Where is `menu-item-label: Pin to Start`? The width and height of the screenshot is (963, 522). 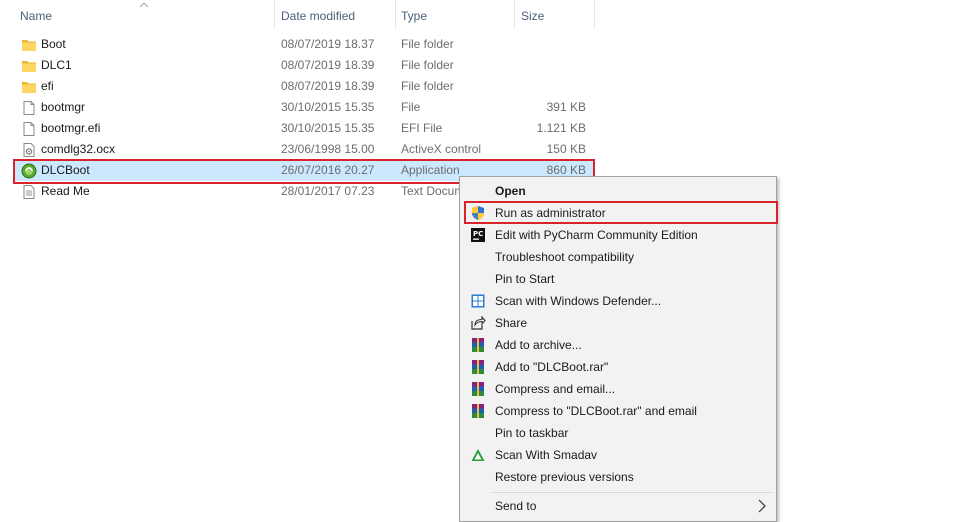
menu-item-label: Pin to Start is located at coordinates (525, 279).